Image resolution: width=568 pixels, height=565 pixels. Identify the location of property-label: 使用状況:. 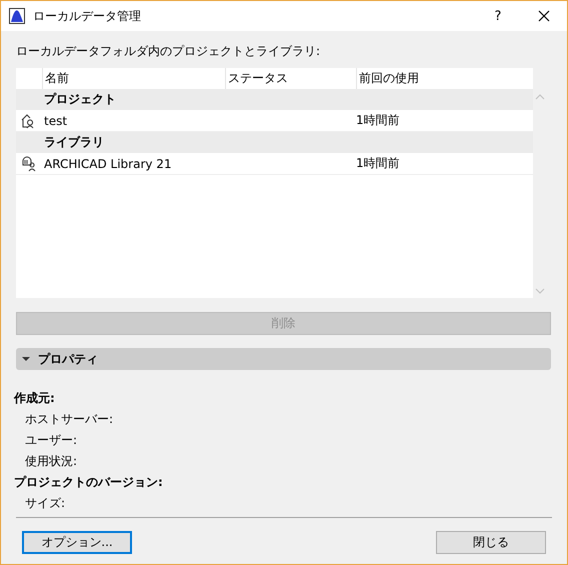
(51, 461).